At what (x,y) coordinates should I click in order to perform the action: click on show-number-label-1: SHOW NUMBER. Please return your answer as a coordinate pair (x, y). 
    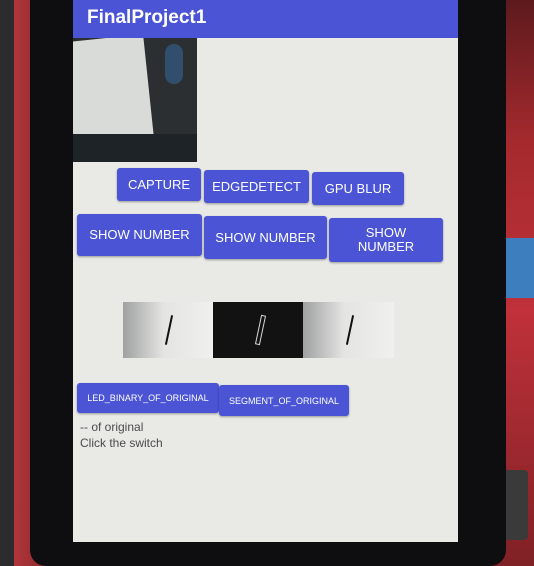
    Looking at the image, I should click on (139, 234).